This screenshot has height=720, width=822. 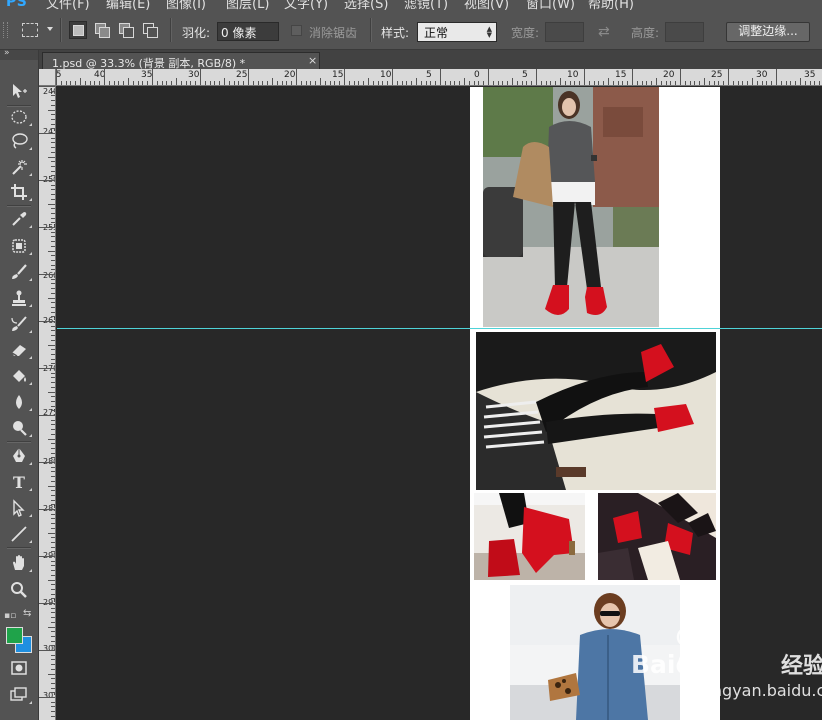 I want to click on collapse-panel-icon: », so click(x=6, y=53).